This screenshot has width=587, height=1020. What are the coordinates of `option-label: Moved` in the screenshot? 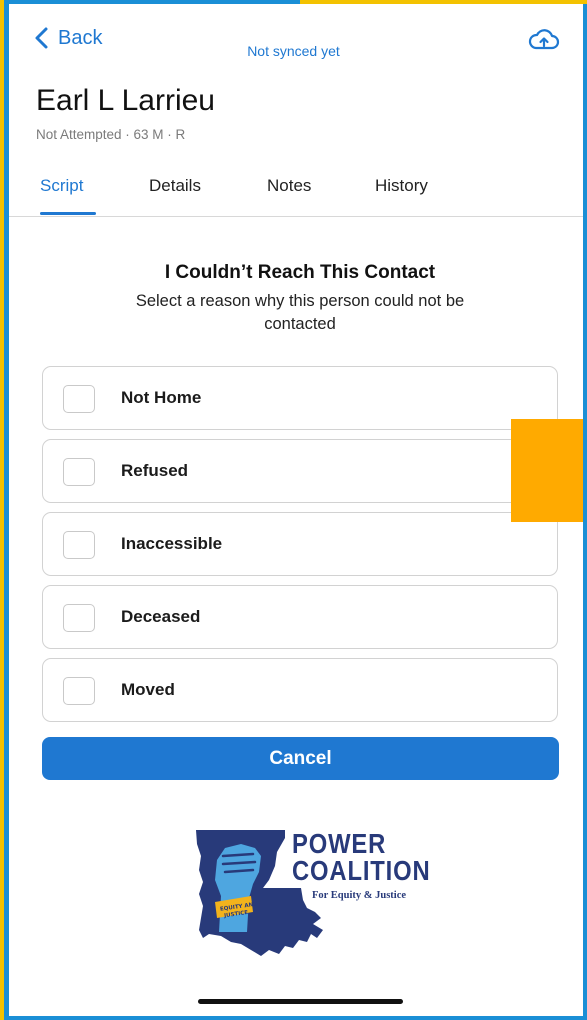 It's located at (148, 689).